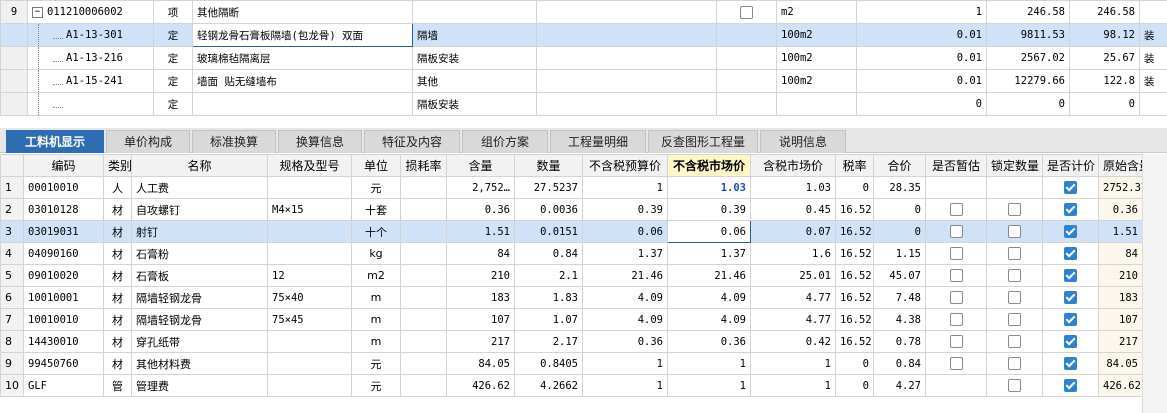  Describe the element at coordinates (709, 363) in the screenshot. I see `resource-pretax-market: 1` at that location.